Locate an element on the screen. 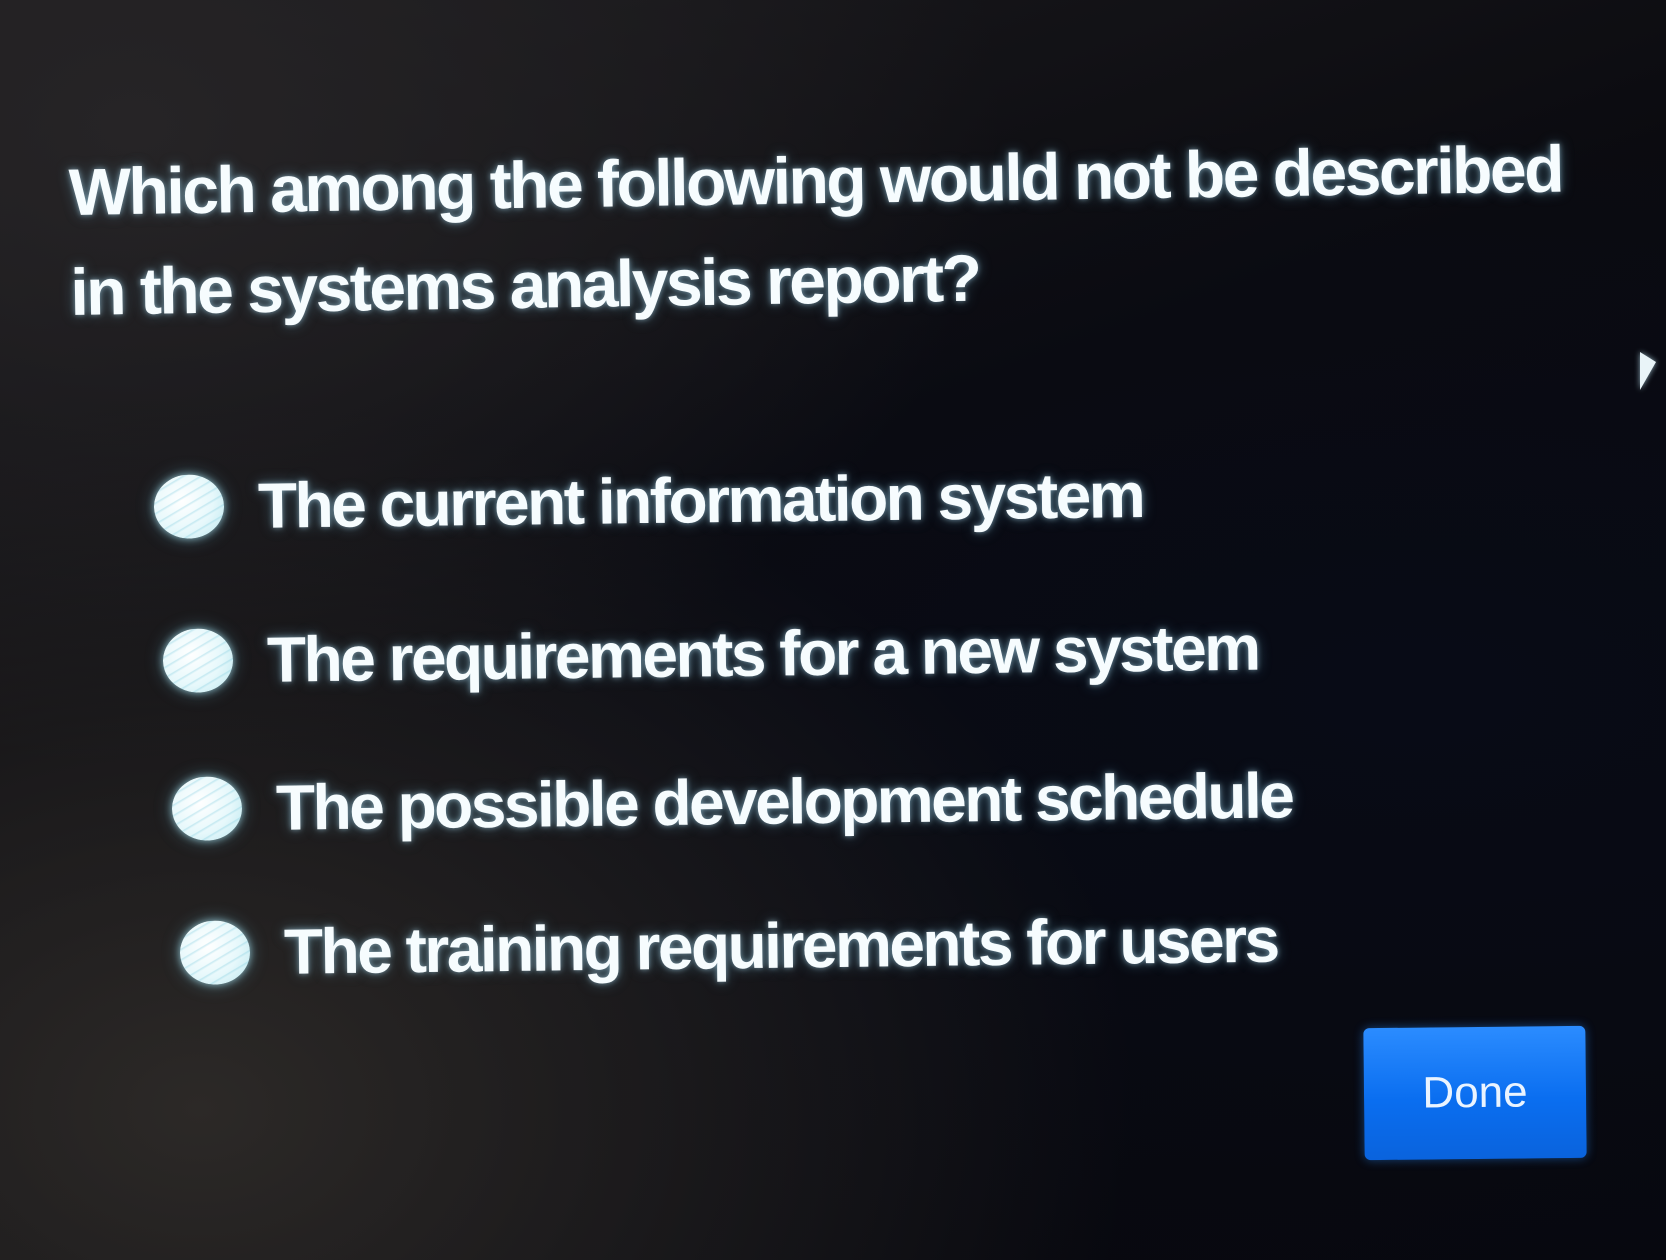  option-label: The requirements for a new system is located at coordinates (762, 653).